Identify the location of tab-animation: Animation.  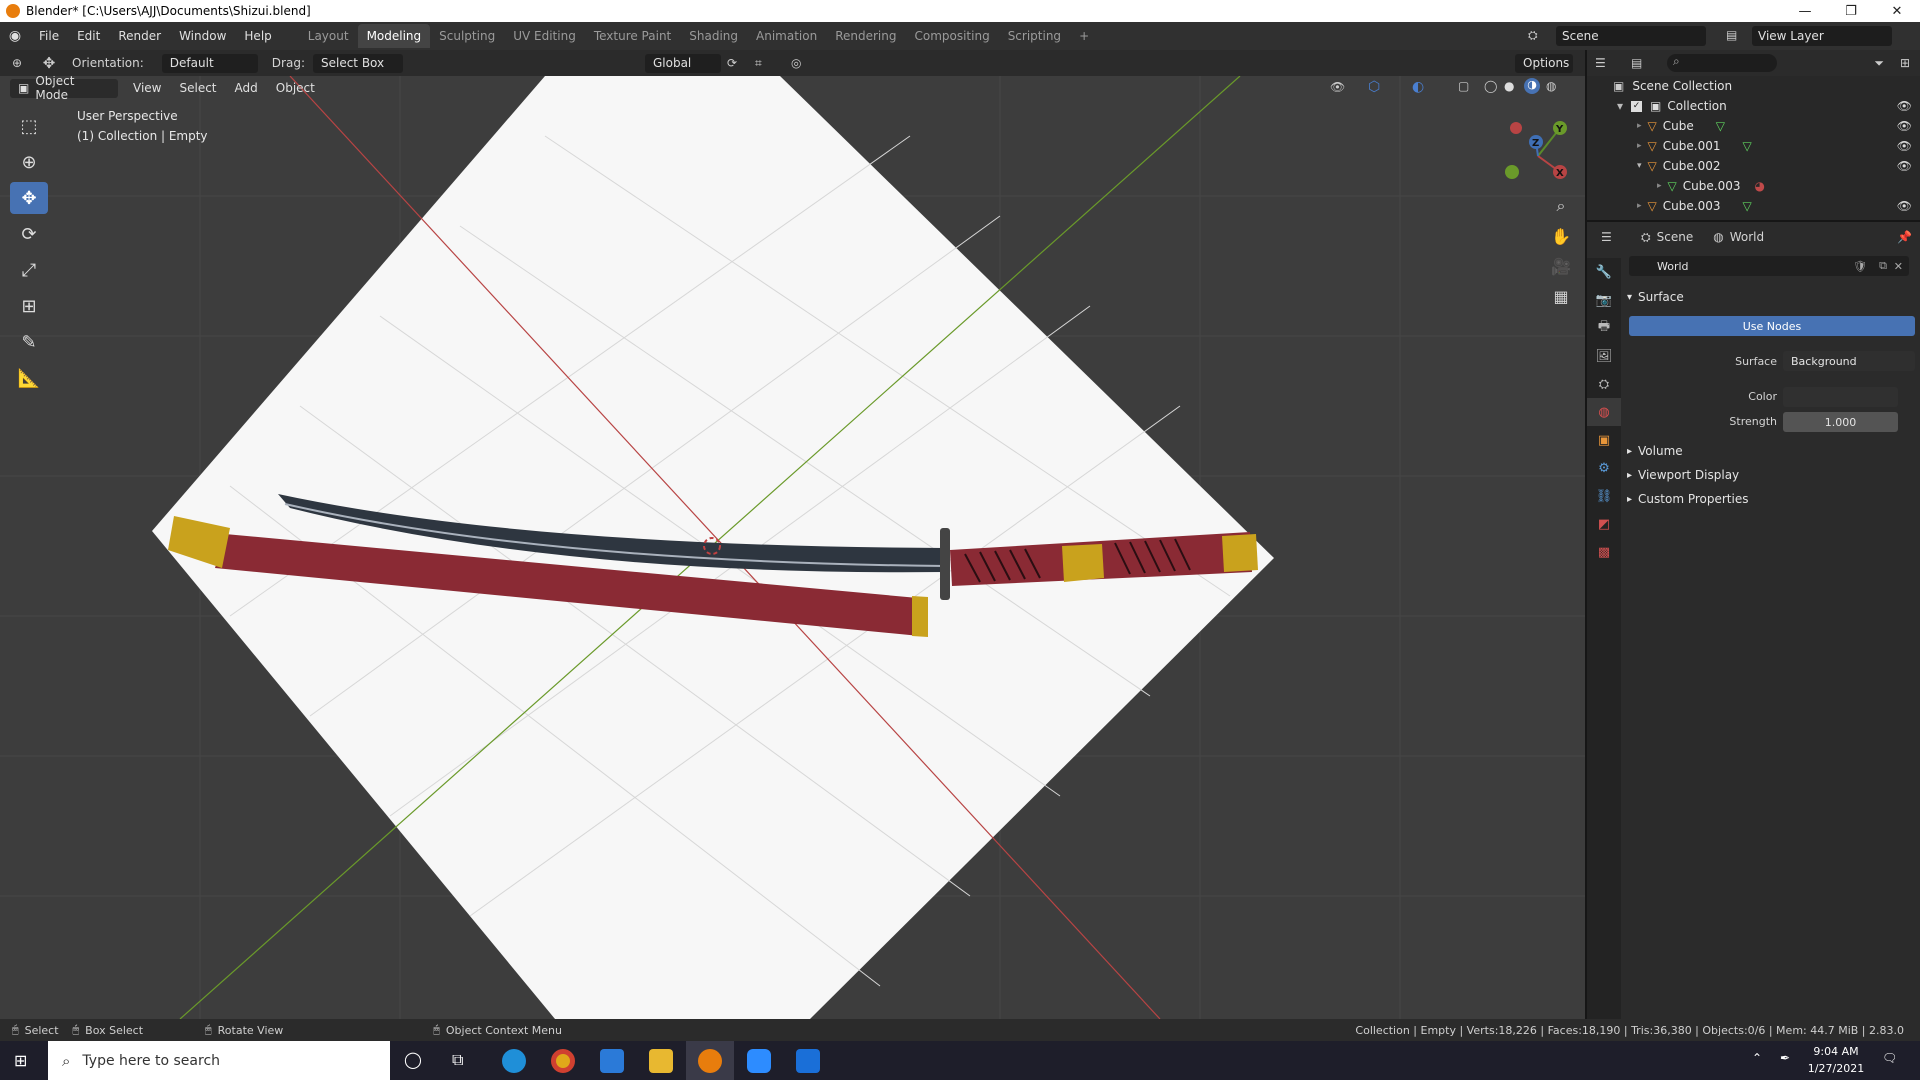
(786, 36).